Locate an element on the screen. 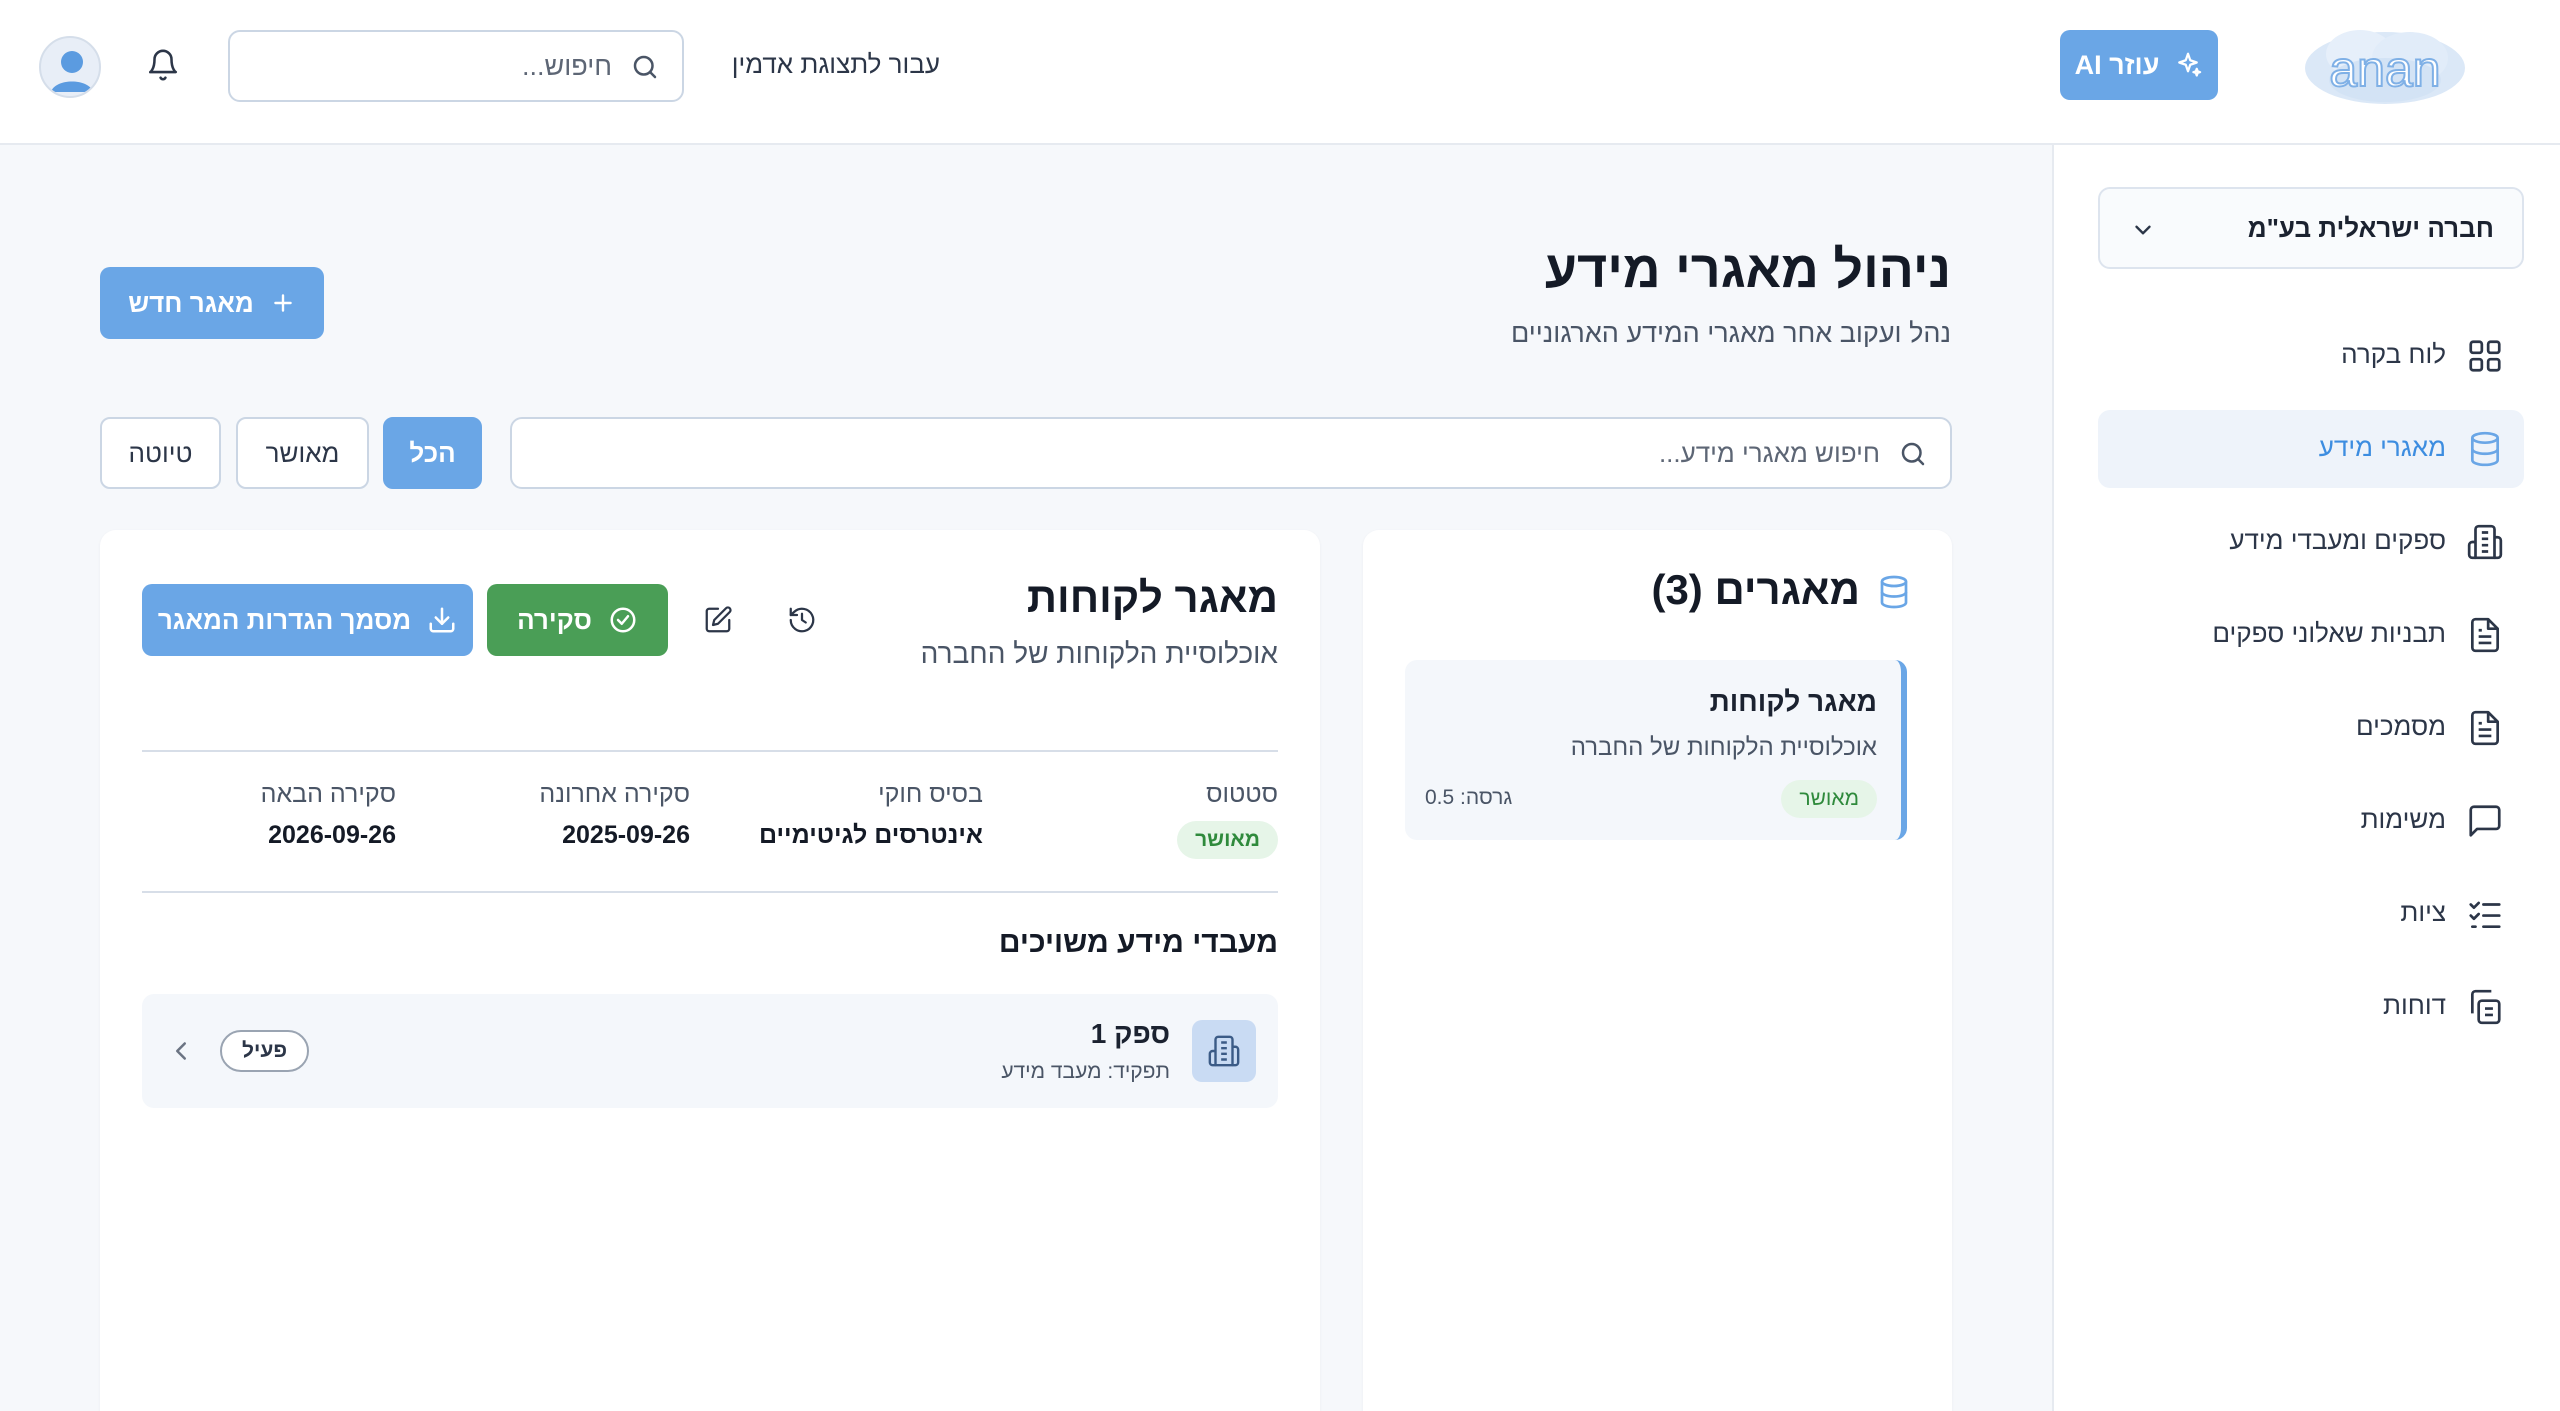  meta-status: סטטוס מאושר is located at coordinates (1163, 819).